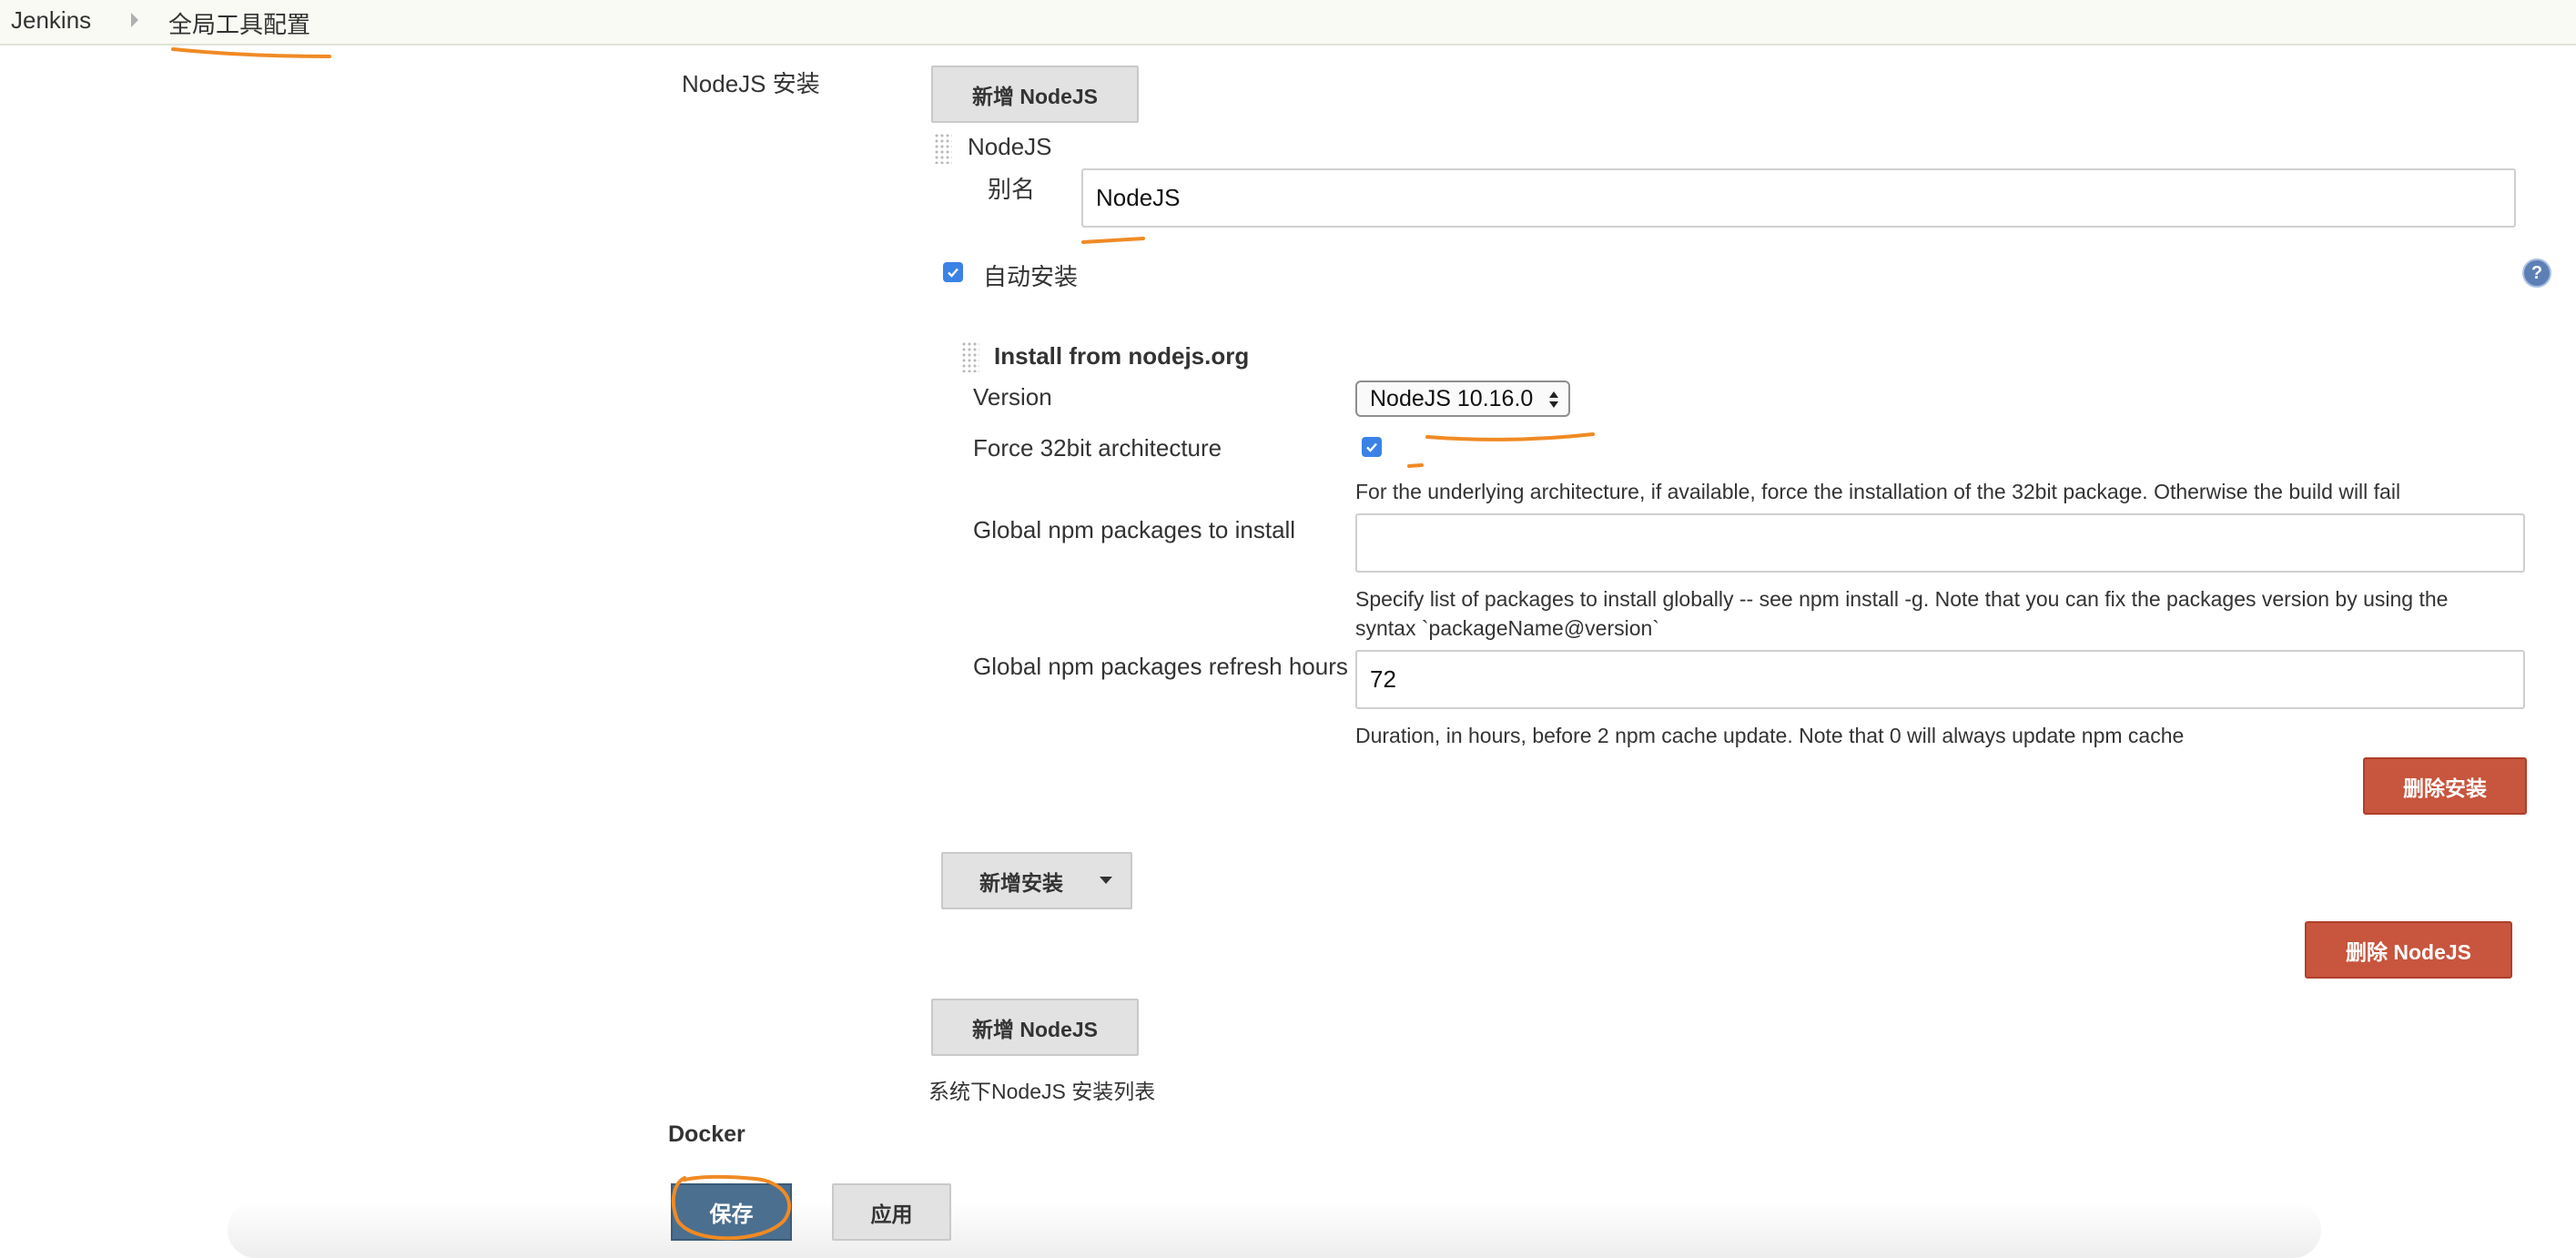 This screenshot has height=1258, width=2576. Describe the element at coordinates (1415, 465) in the screenshot. I see `annotation-dash-force32` at that location.